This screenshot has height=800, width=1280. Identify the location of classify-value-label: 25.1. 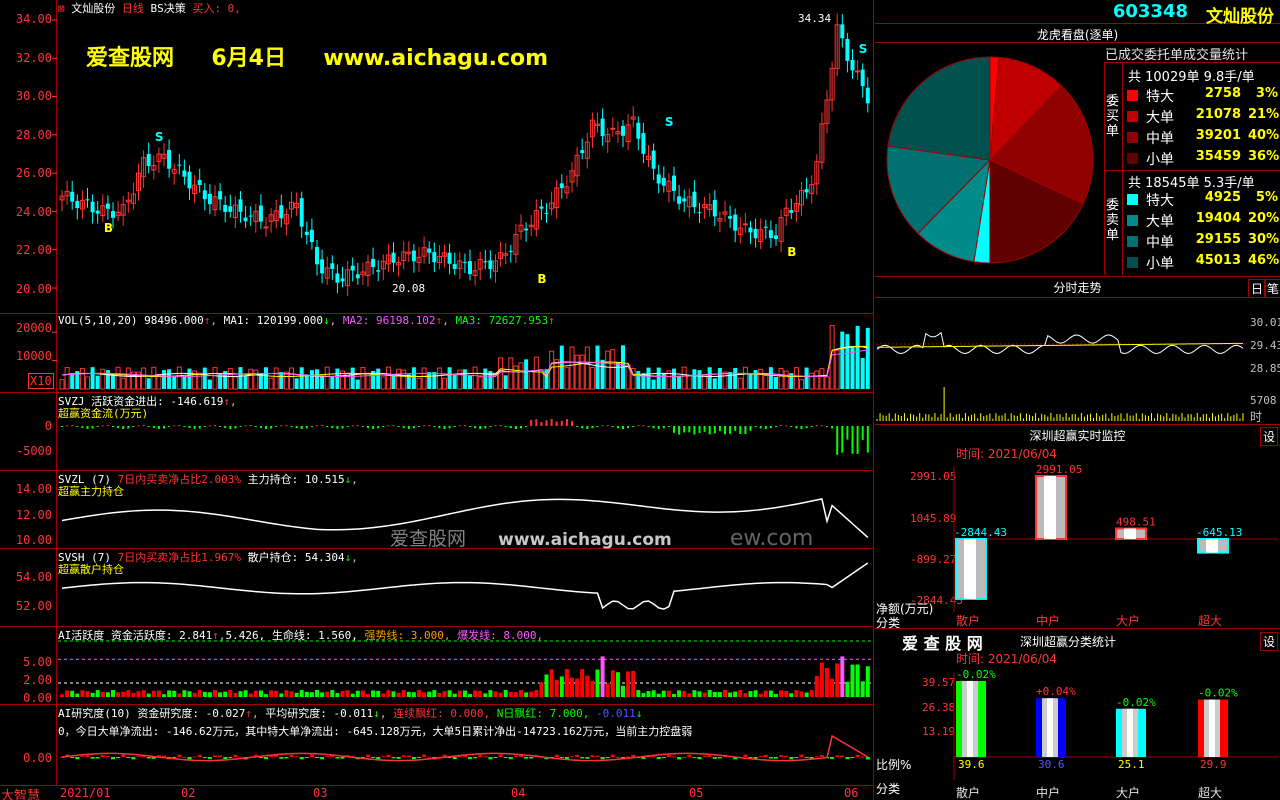
(1131, 764).